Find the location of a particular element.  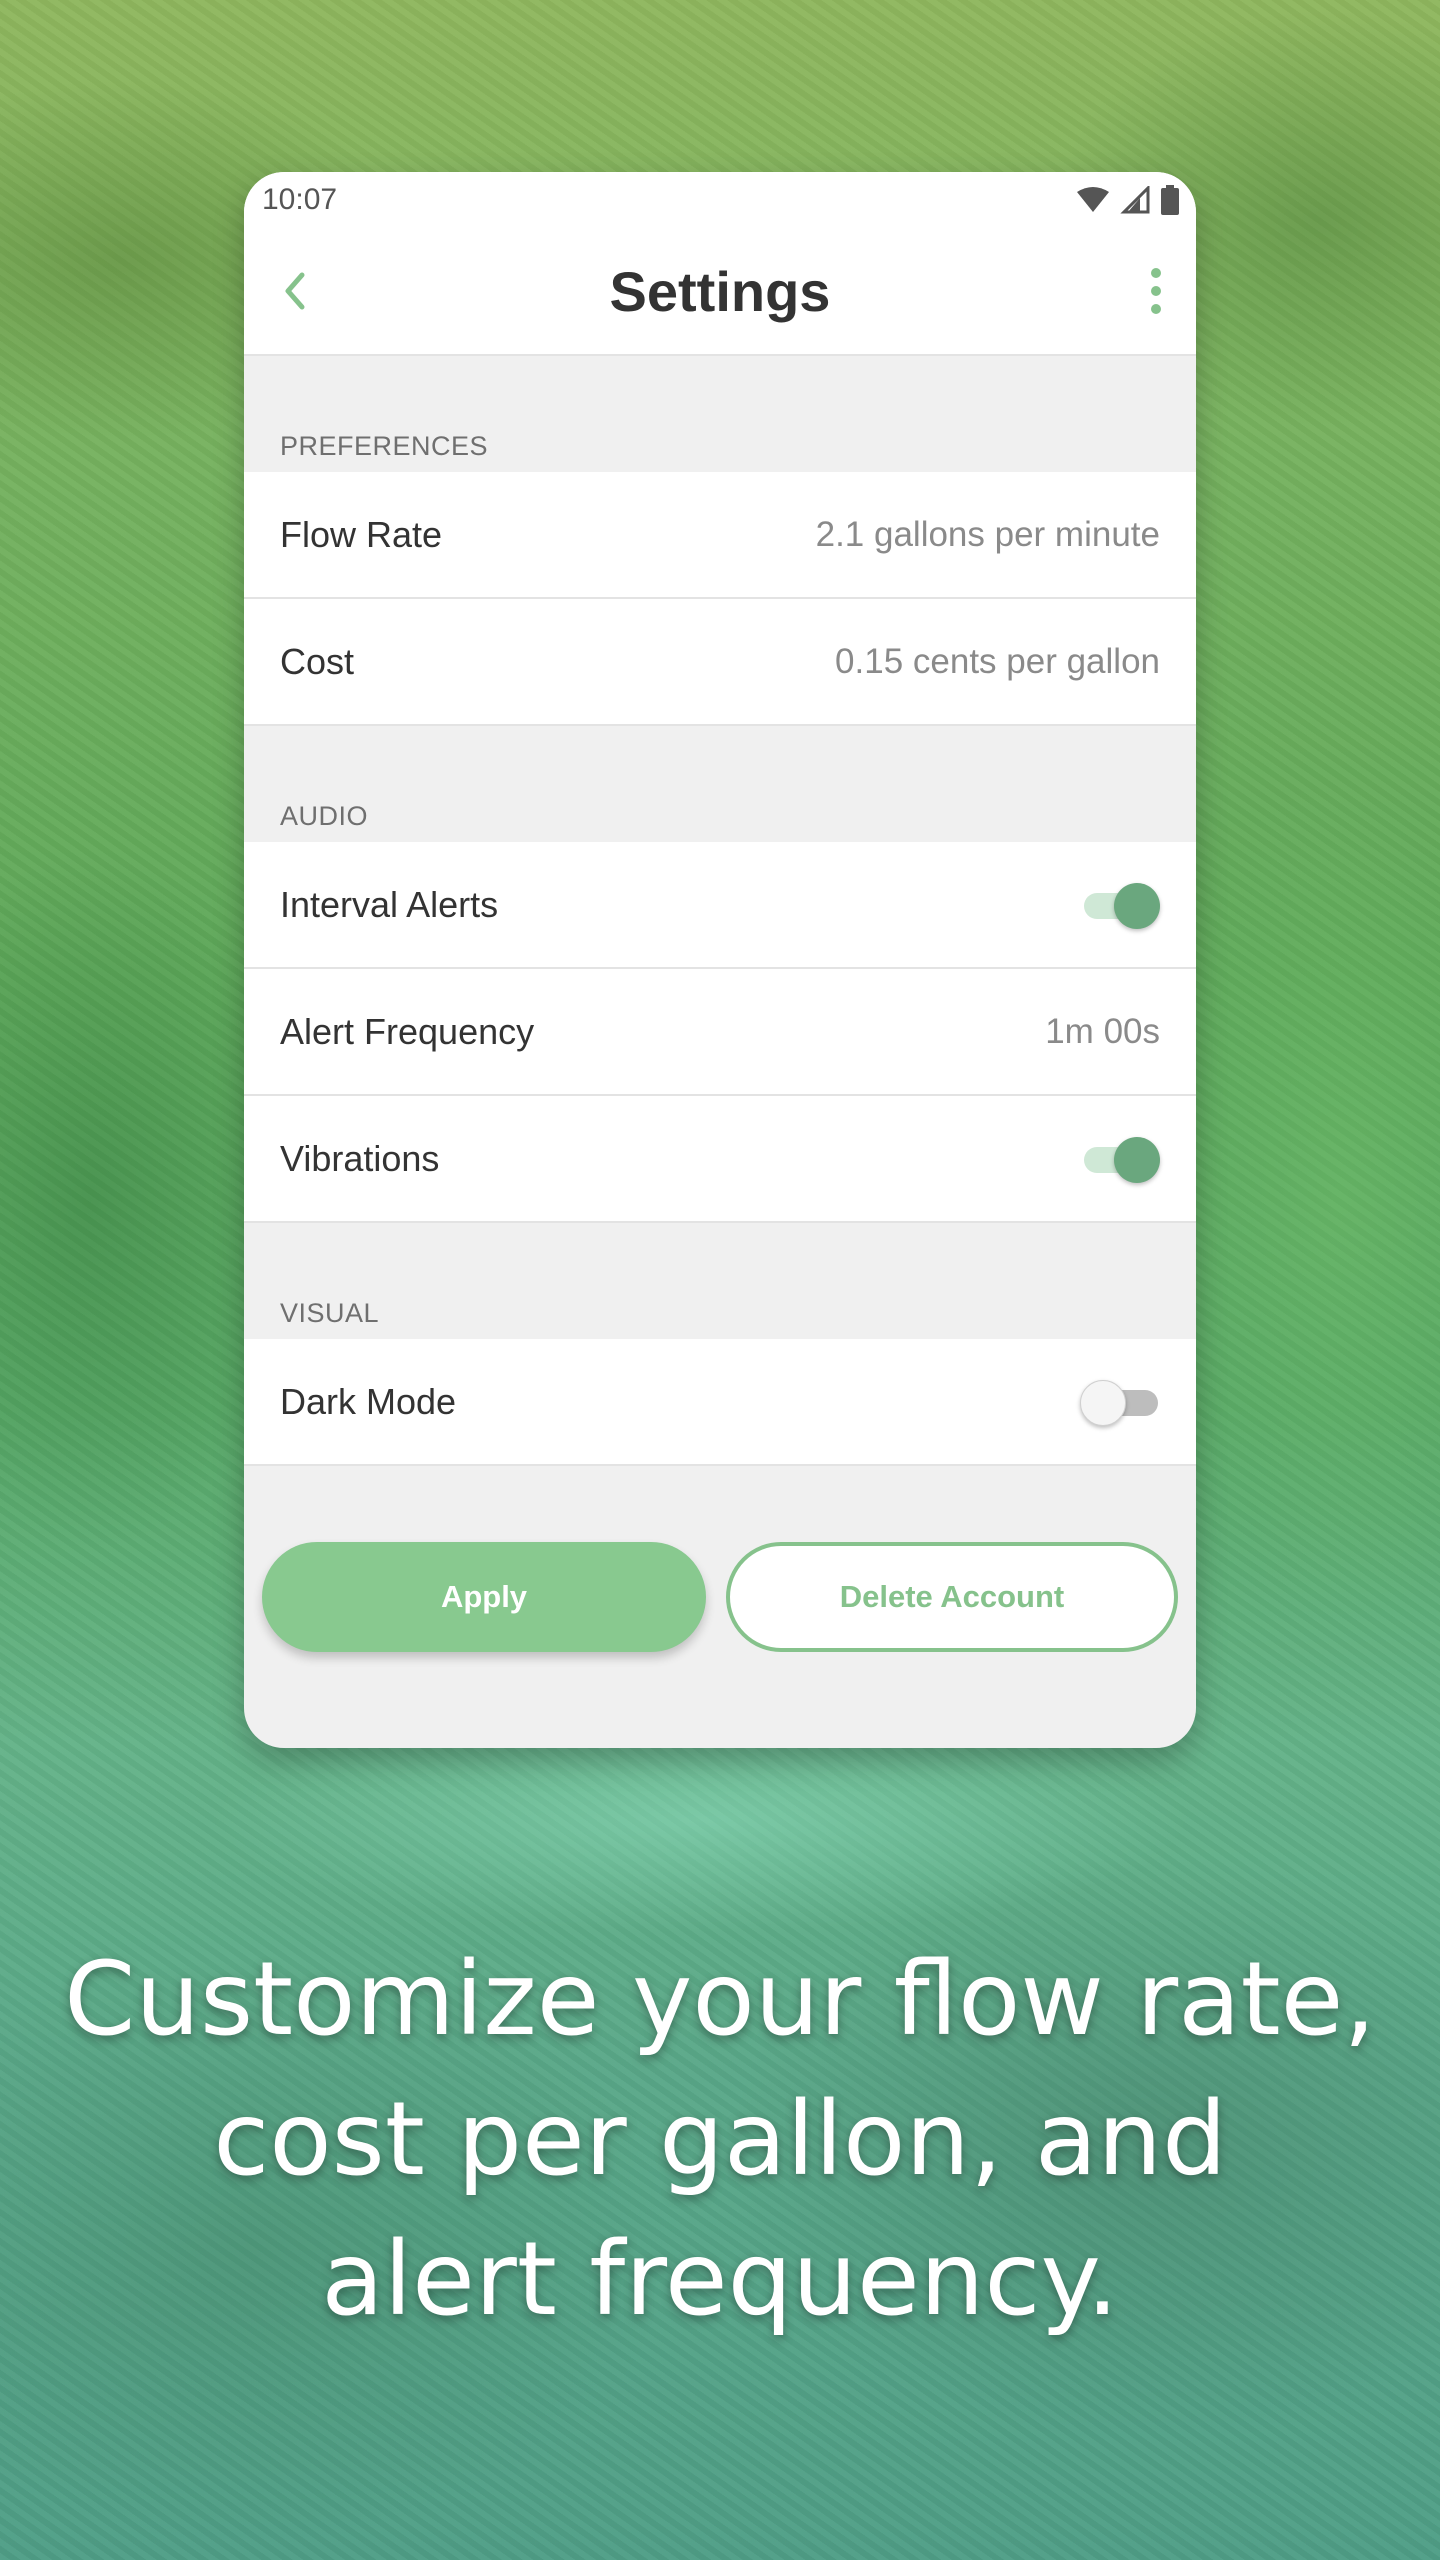

caption-line: Customize your flow rate, is located at coordinates (720, 1999).